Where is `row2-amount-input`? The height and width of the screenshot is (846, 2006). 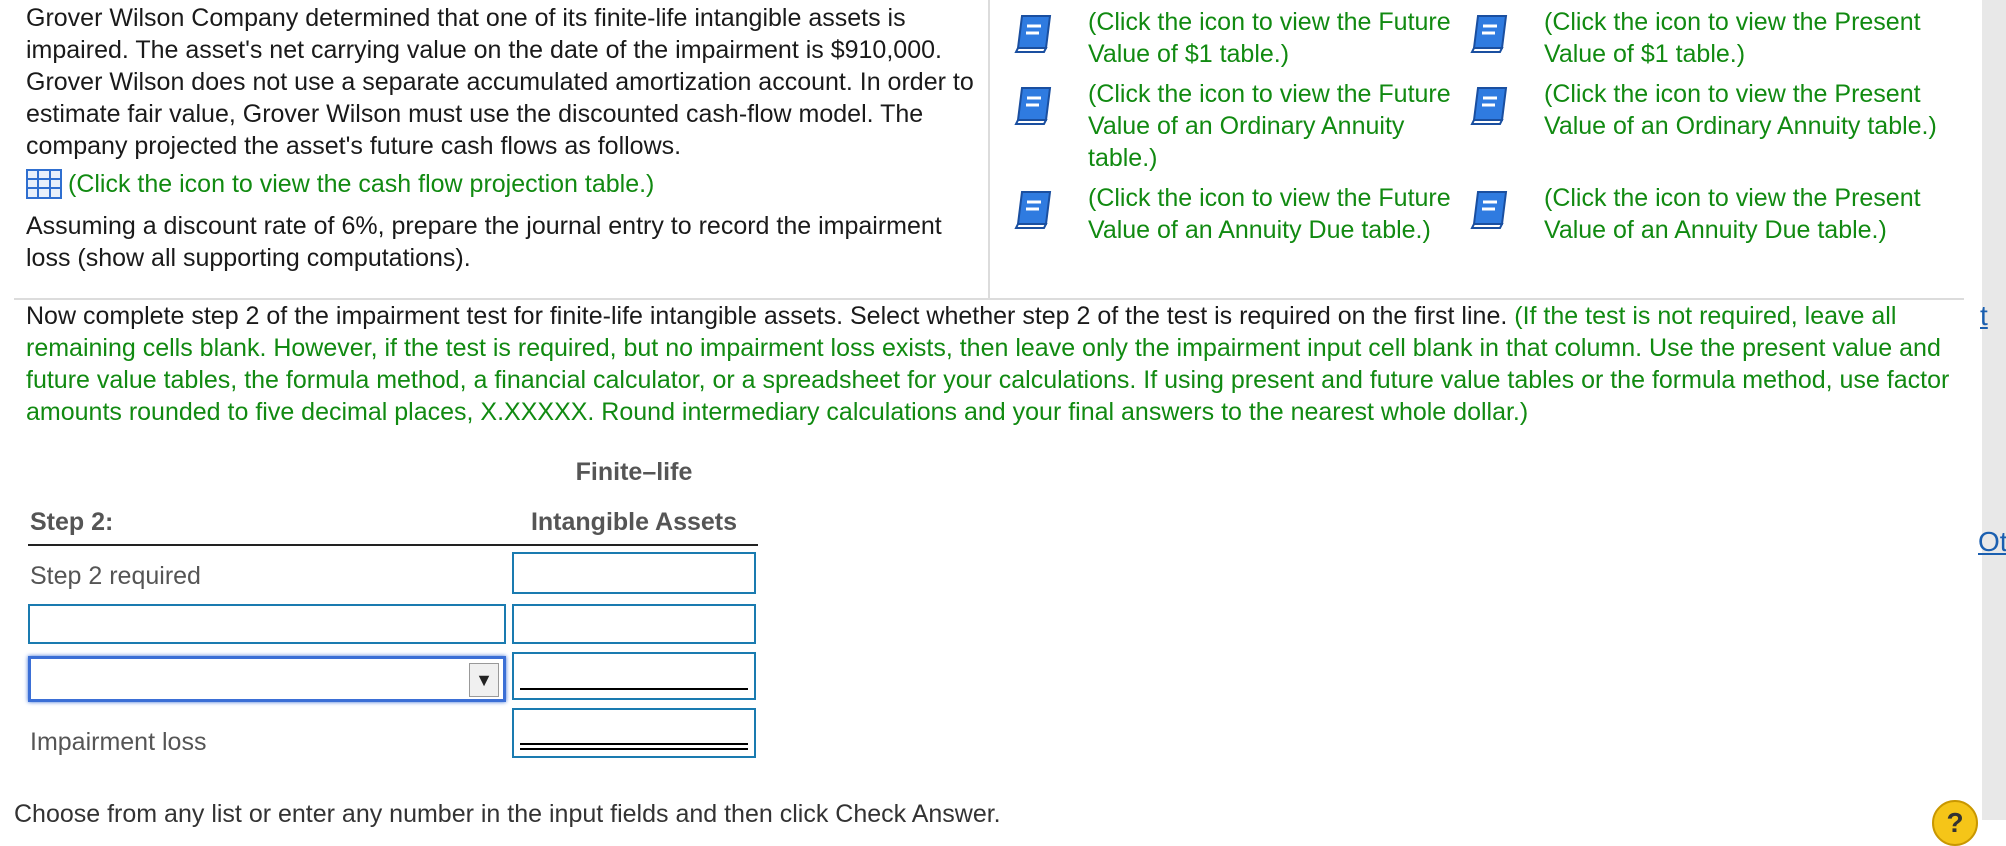 row2-amount-input is located at coordinates (634, 624).